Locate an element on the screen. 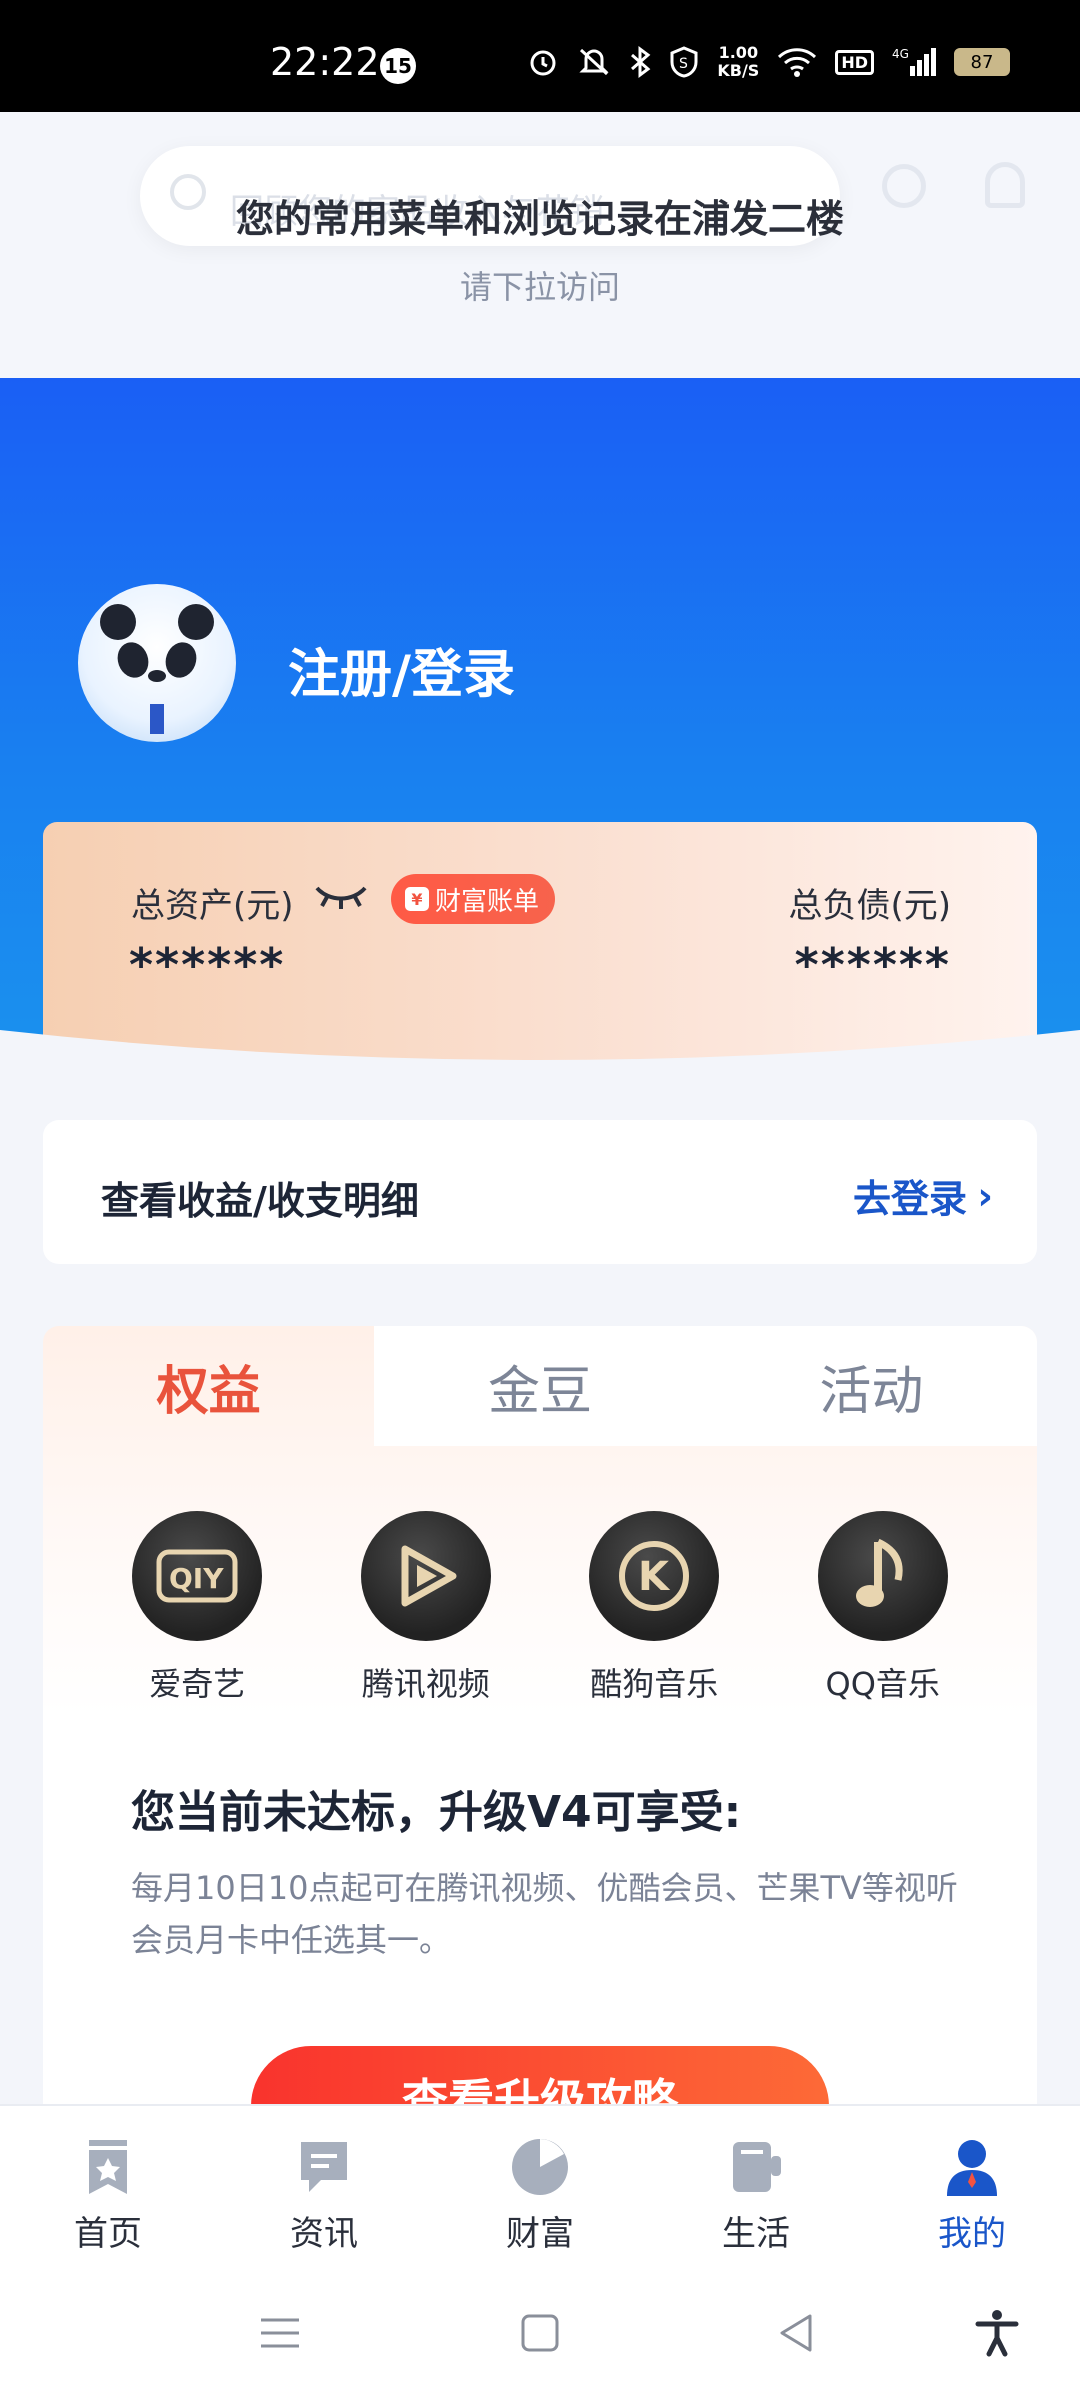  svg-text: S is located at coordinates (683, 64).